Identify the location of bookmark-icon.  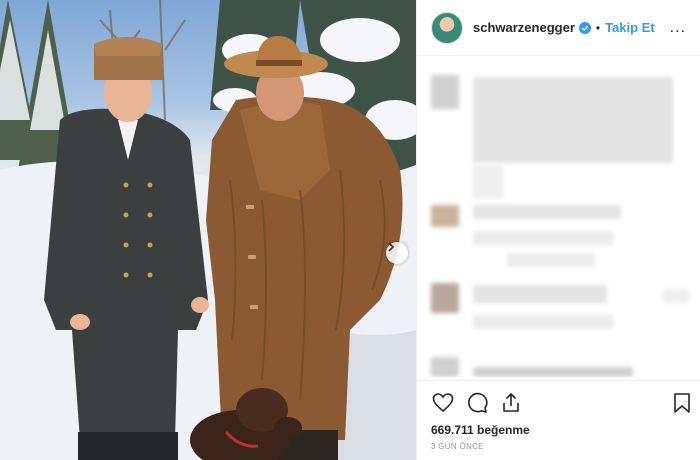
(682, 403).